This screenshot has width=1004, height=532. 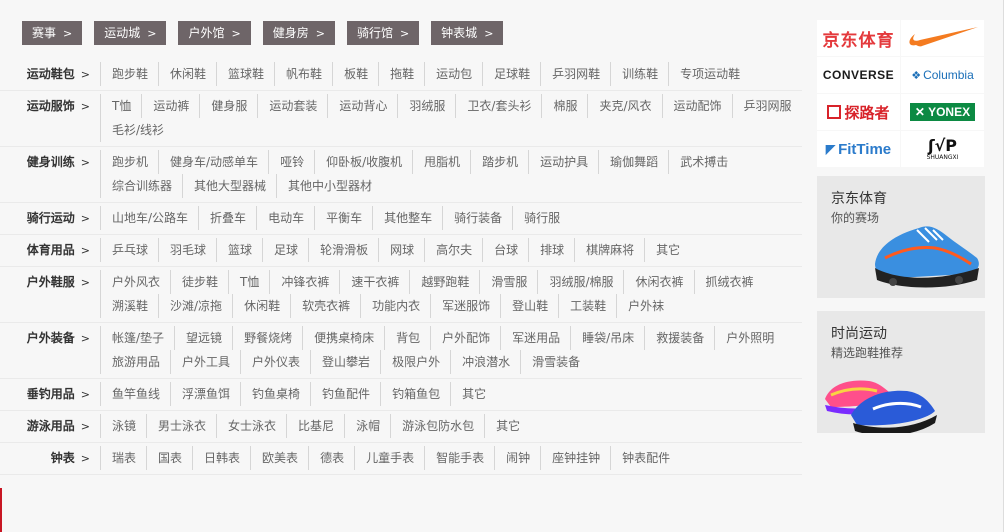 I want to click on subcategory-link: 睡袋/吊床, so click(x=607, y=338).